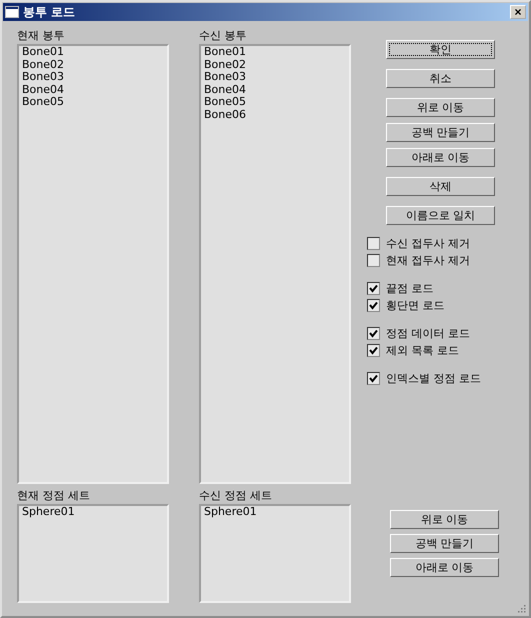  I want to click on checkbox-label: 현재 접두사 제거, so click(428, 260).